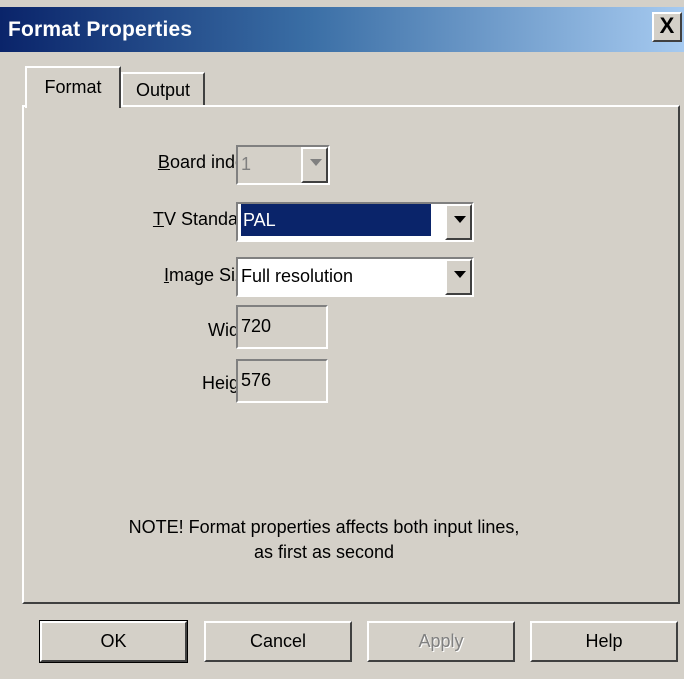 The height and width of the screenshot is (679, 684). I want to click on width-field: 720, so click(282, 327).